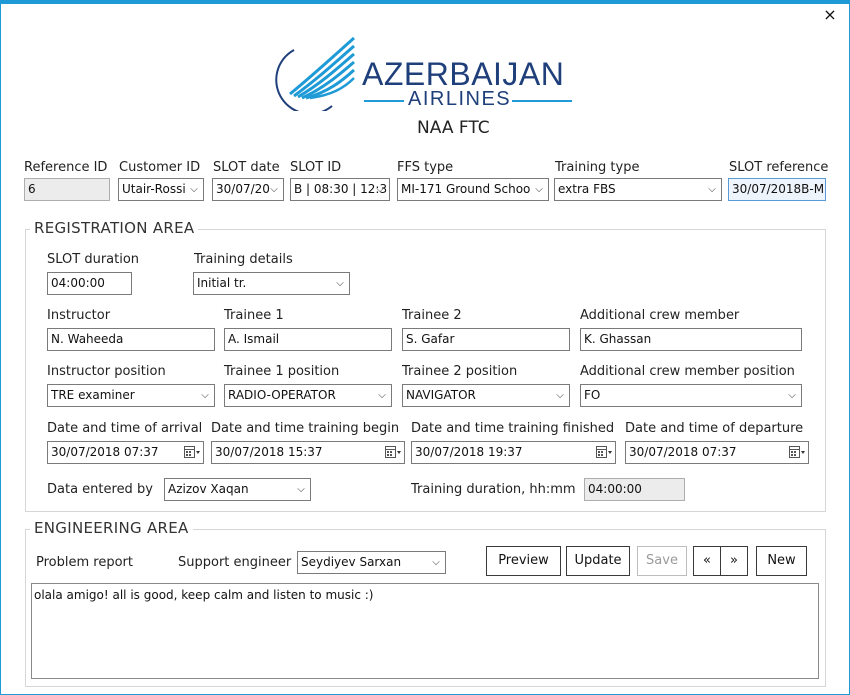 This screenshot has width=850, height=695. What do you see at coordinates (254, 315) in the screenshot?
I see `trainee1-label: Trainee 1` at bounding box center [254, 315].